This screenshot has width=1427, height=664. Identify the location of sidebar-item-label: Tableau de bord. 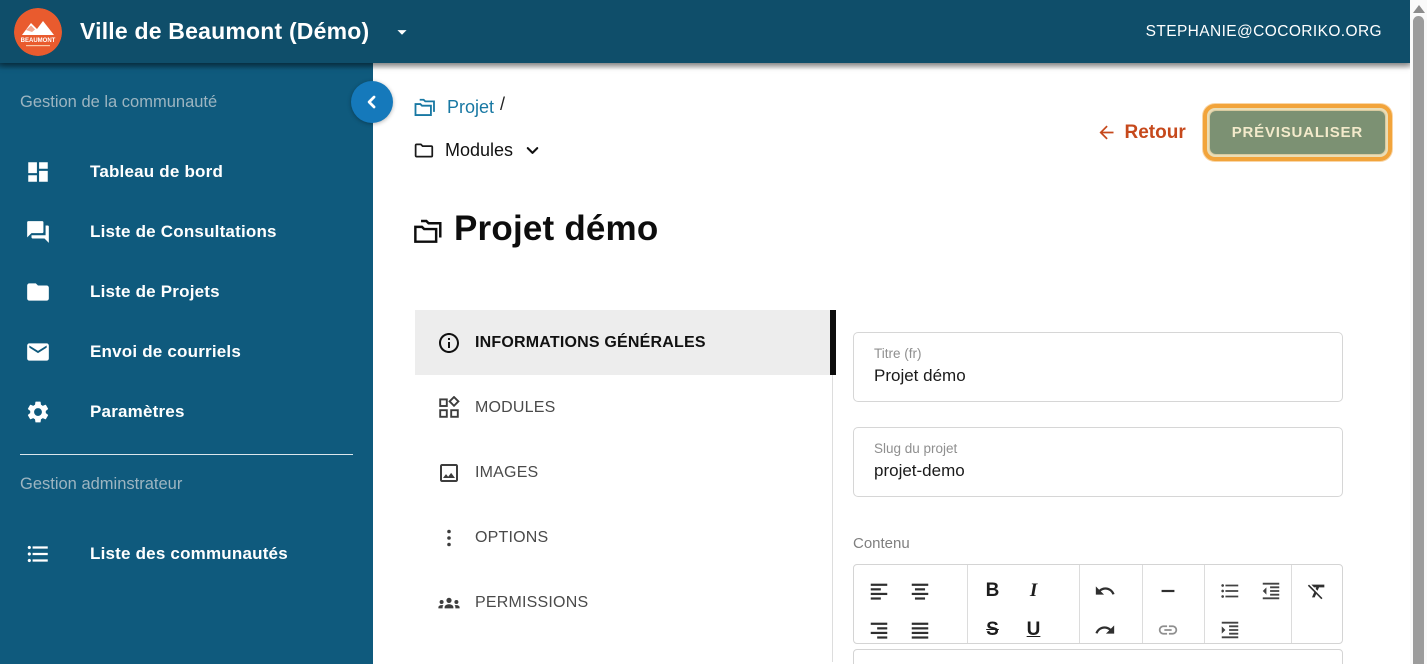
(157, 171).